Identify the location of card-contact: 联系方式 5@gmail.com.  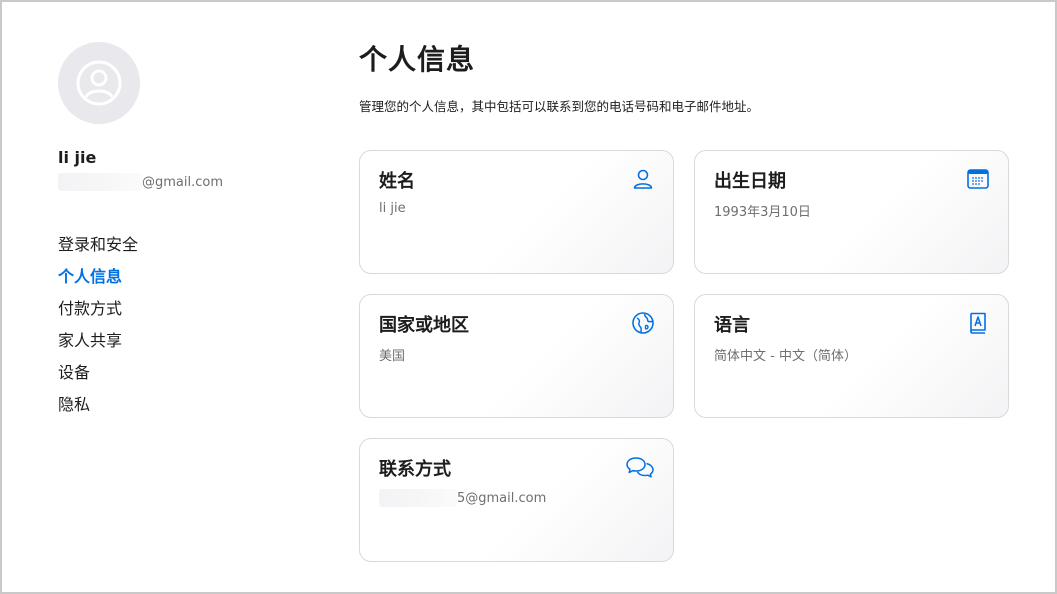
(516, 500).